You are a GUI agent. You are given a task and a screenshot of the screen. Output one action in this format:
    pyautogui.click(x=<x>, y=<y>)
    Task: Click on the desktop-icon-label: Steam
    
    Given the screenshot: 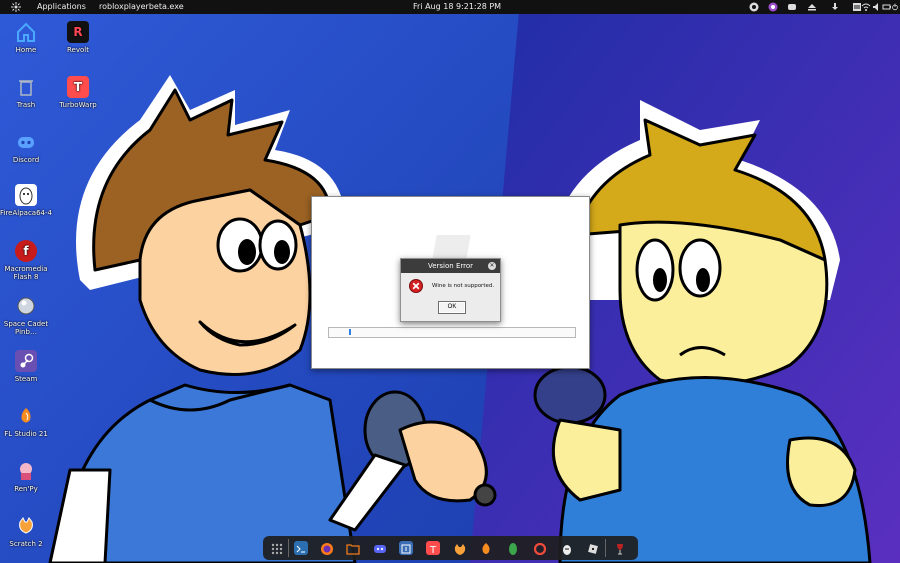 What is the action you would take?
    pyautogui.click(x=26, y=379)
    